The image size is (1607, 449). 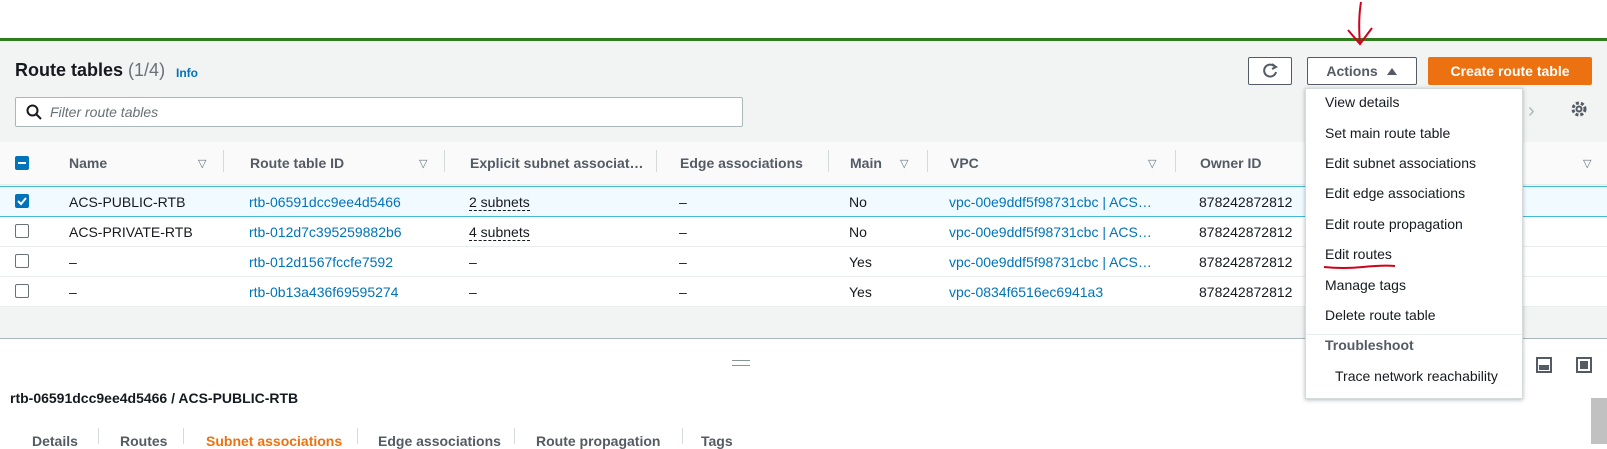 What do you see at coordinates (1026, 292) in the screenshot?
I see `cell-vpc: vpc-0834f6516ec6941a3` at bounding box center [1026, 292].